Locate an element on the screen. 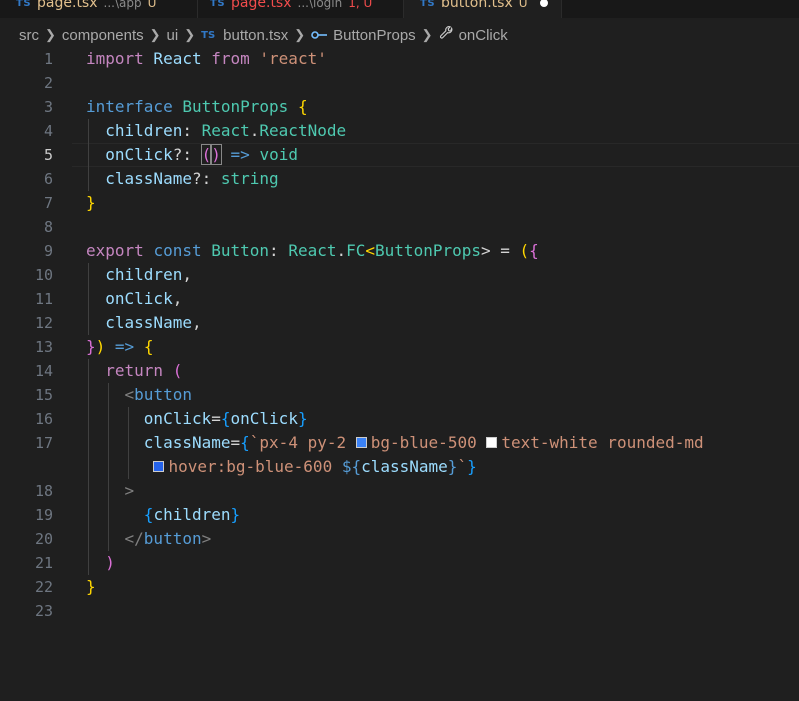 Image resolution: width=799 pixels, height=701 pixels. code-text: interface ButtonProps { is located at coordinates (197, 106).